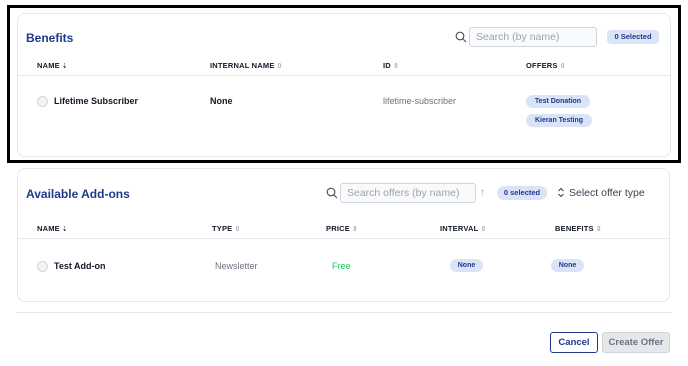 The image size is (688, 366). Describe the element at coordinates (342, 228) in the screenshot. I see `addons-col-price: PRICE ⇳` at that location.